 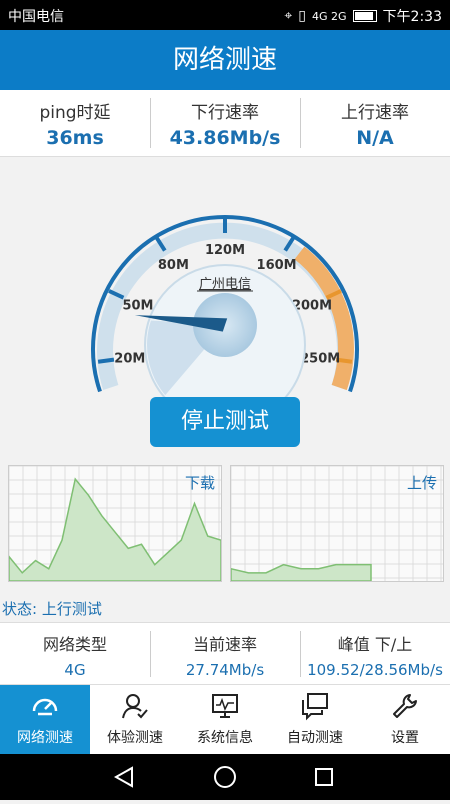 I want to click on location-icon: ⌖, so click(x=288, y=16).